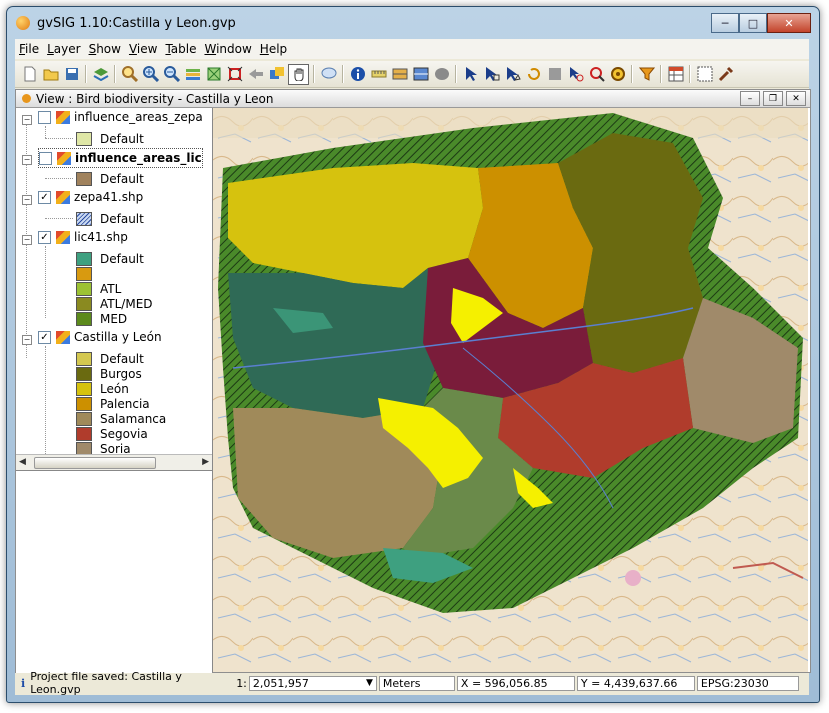  What do you see at coordinates (71, 74) in the screenshot?
I see `save-icon` at bounding box center [71, 74].